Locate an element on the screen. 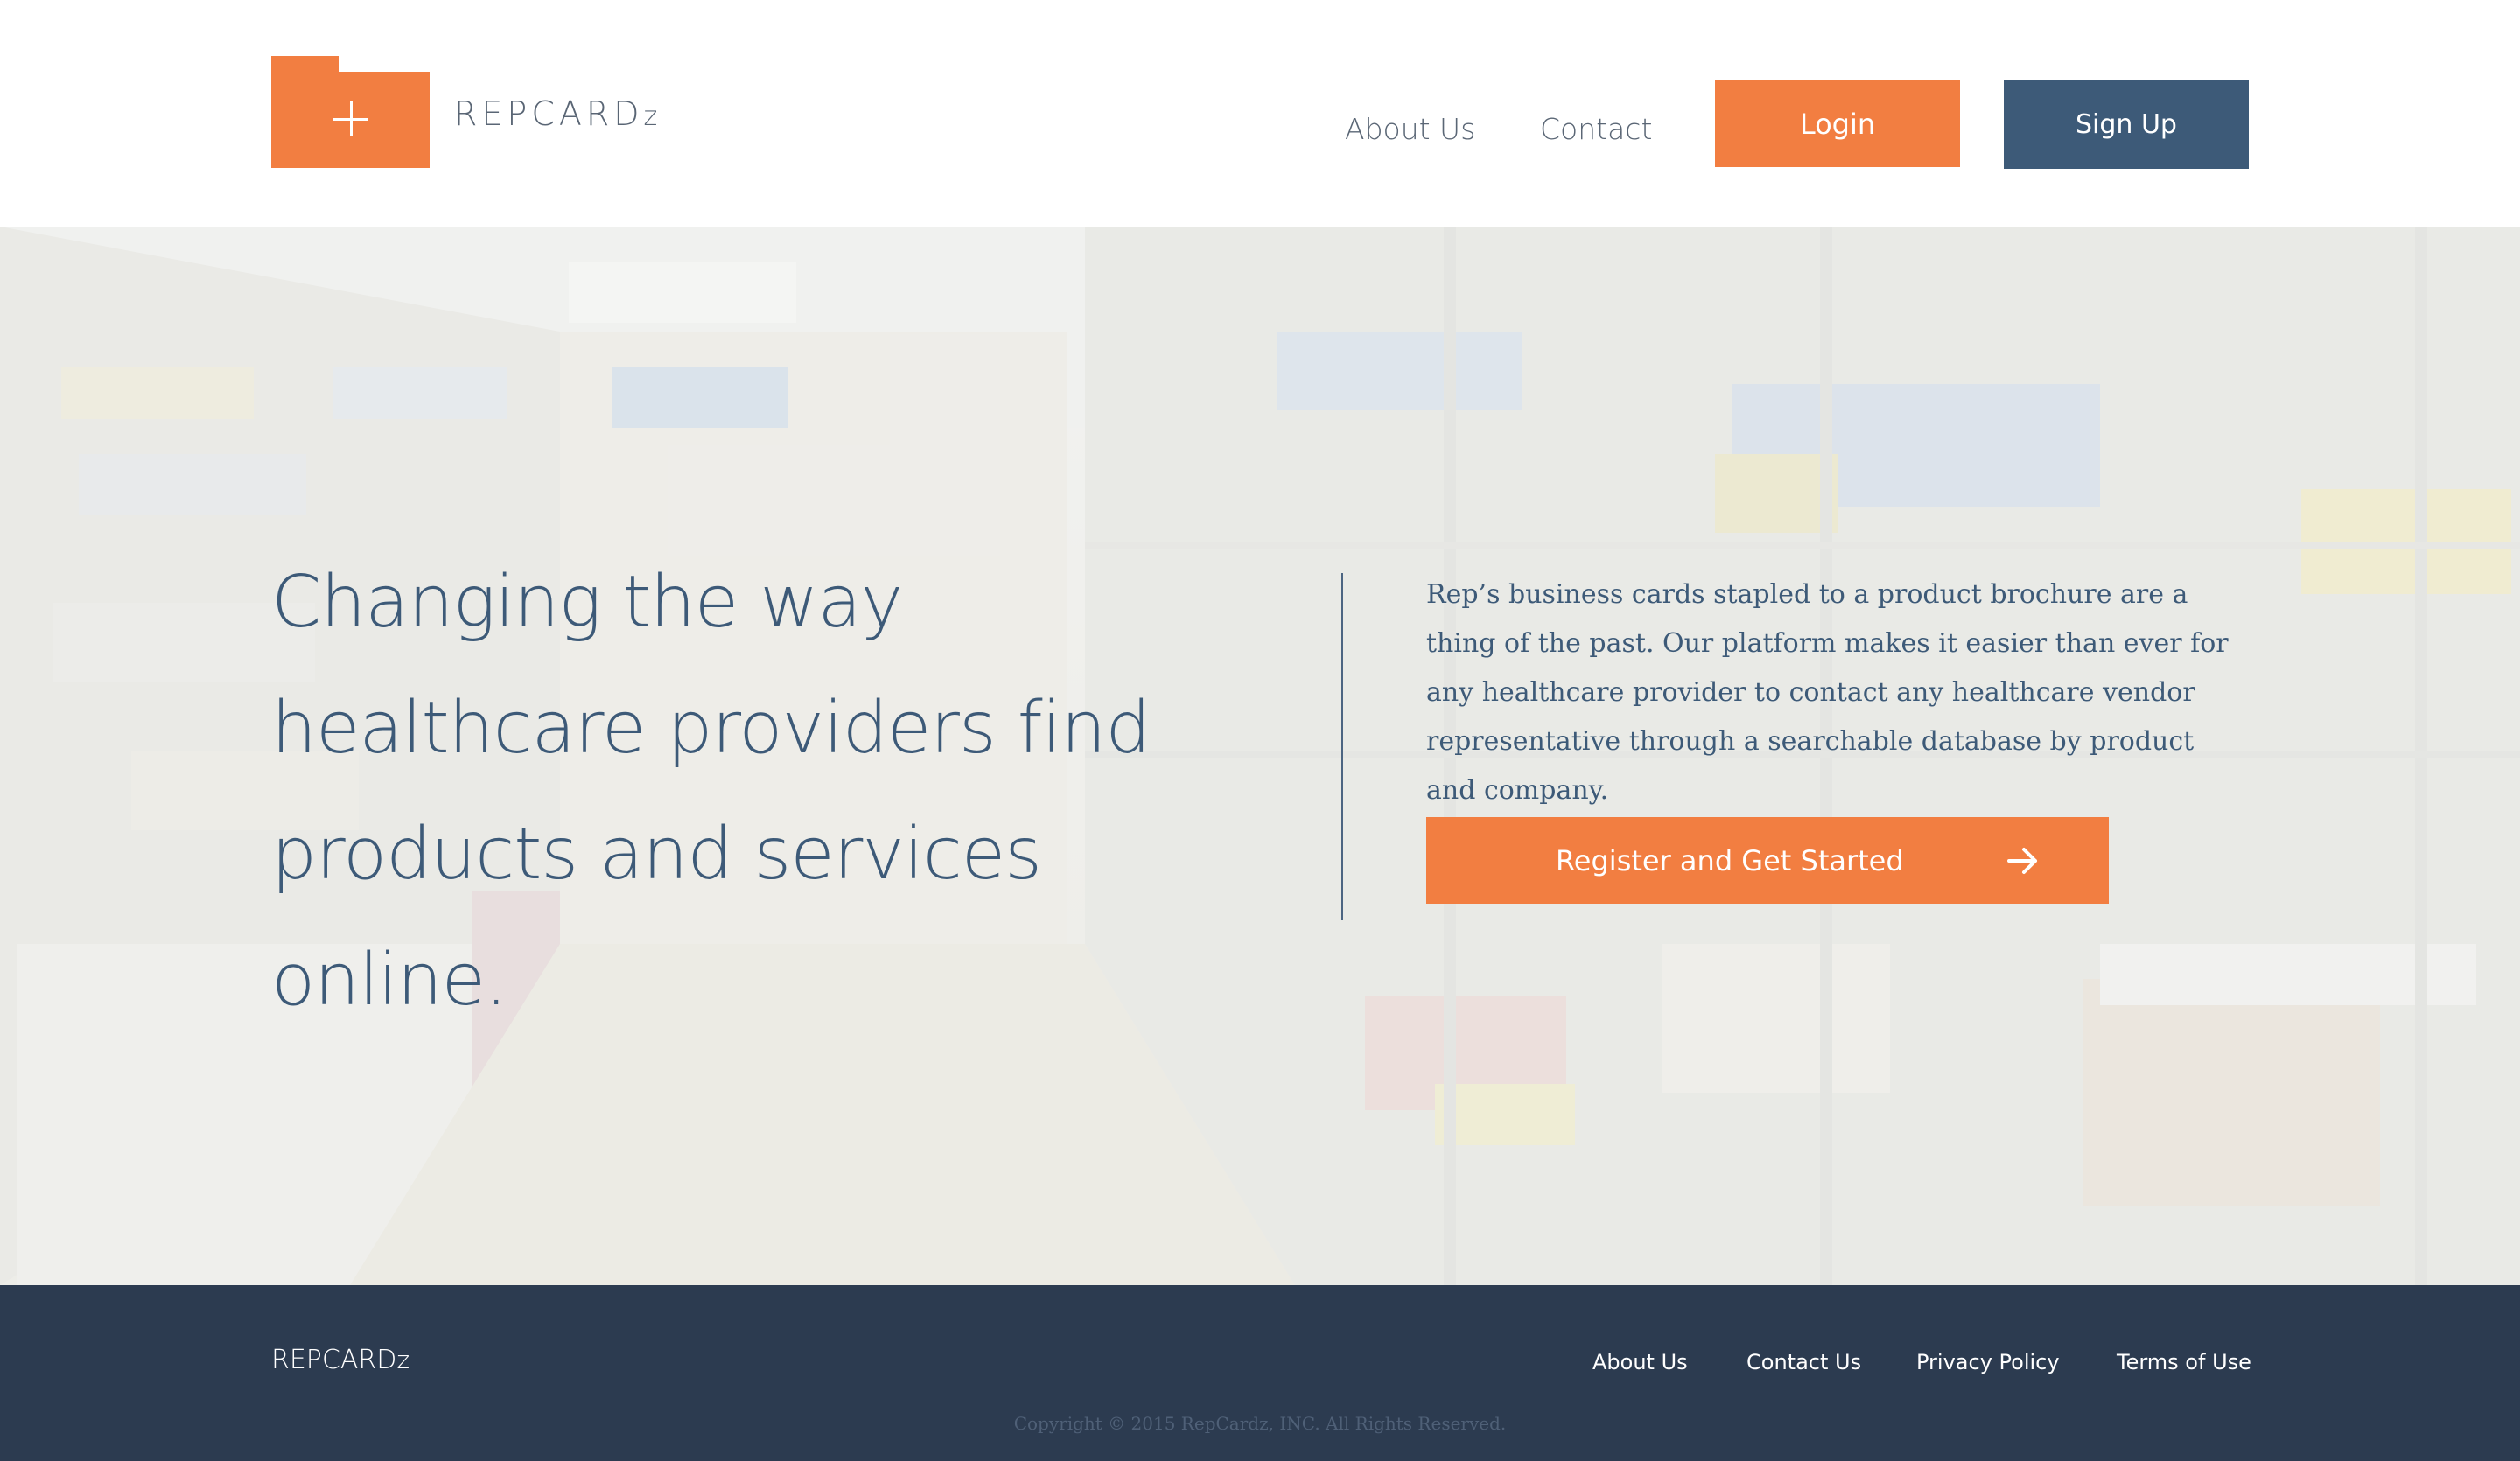  footer-terms-link: Terms of Use is located at coordinates (2184, 1362).